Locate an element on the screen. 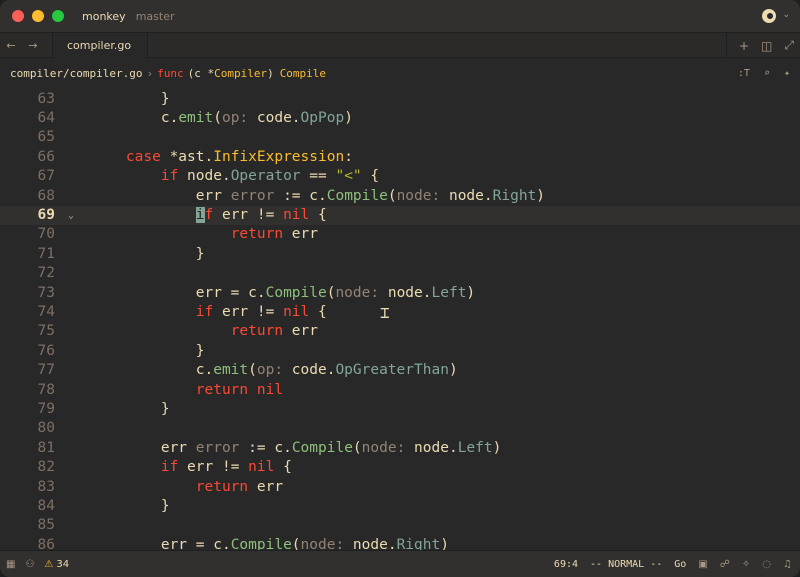 This screenshot has height=577, width=800. code-line: 70 return err is located at coordinates (400, 234).